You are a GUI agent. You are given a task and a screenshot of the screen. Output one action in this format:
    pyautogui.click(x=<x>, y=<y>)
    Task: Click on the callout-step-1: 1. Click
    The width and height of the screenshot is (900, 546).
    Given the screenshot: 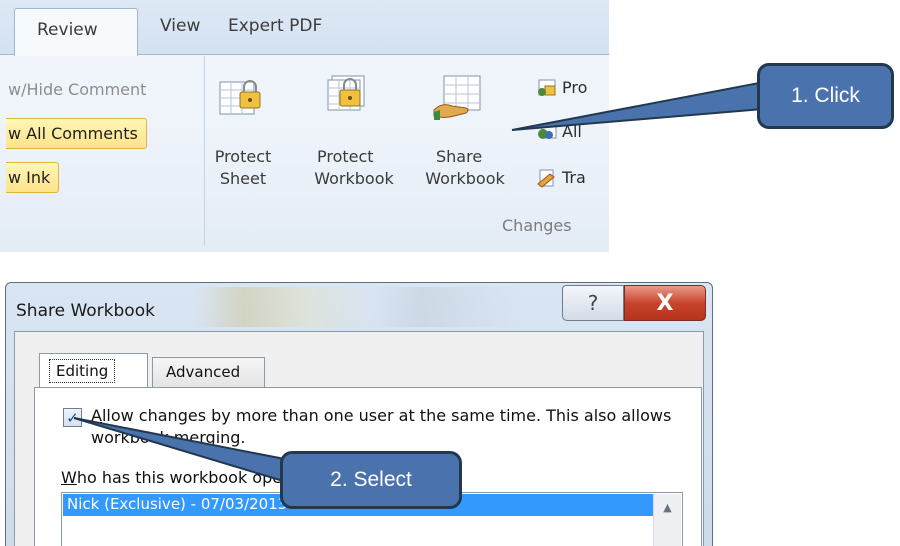 What is the action you would take?
    pyautogui.click(x=825, y=96)
    